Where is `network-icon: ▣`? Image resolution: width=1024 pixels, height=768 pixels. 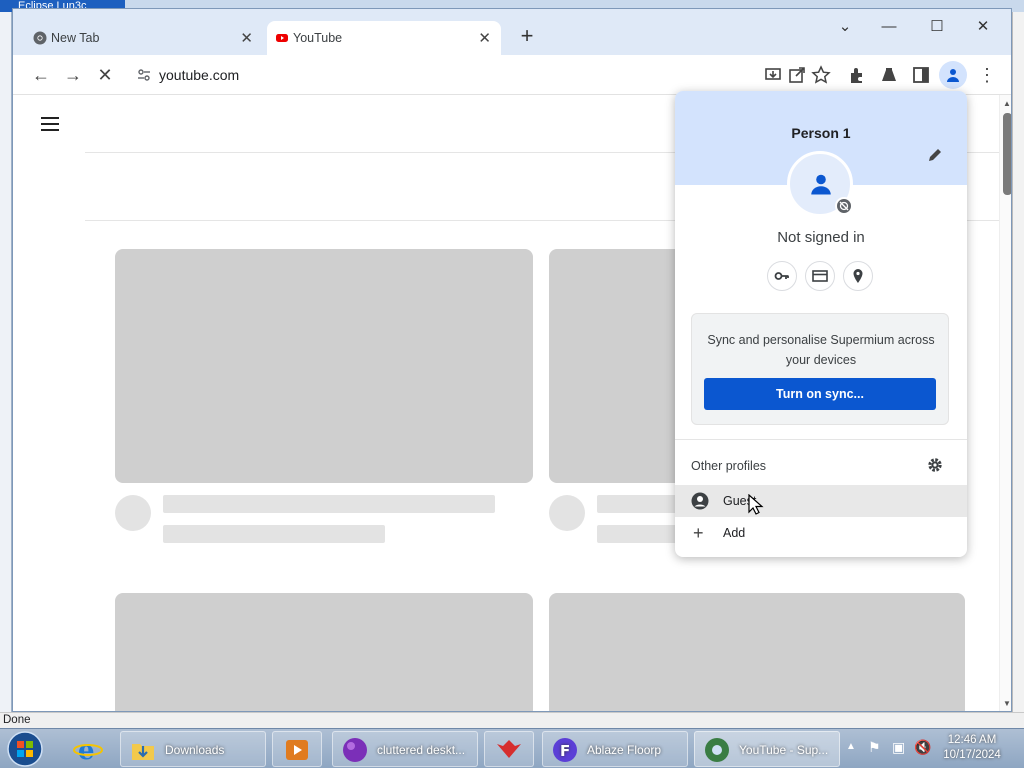 network-icon: ▣ is located at coordinates (898, 747).